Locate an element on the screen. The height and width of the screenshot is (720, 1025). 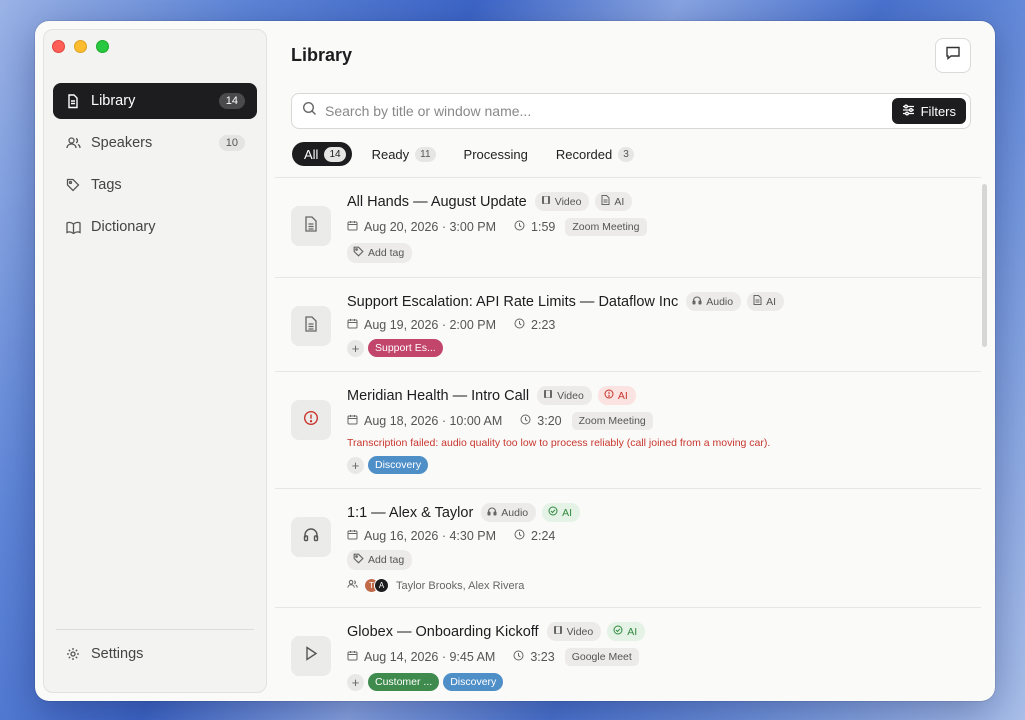
recording-date: Aug 18, 2026 · 10:00 AM is located at coordinates (433, 421).